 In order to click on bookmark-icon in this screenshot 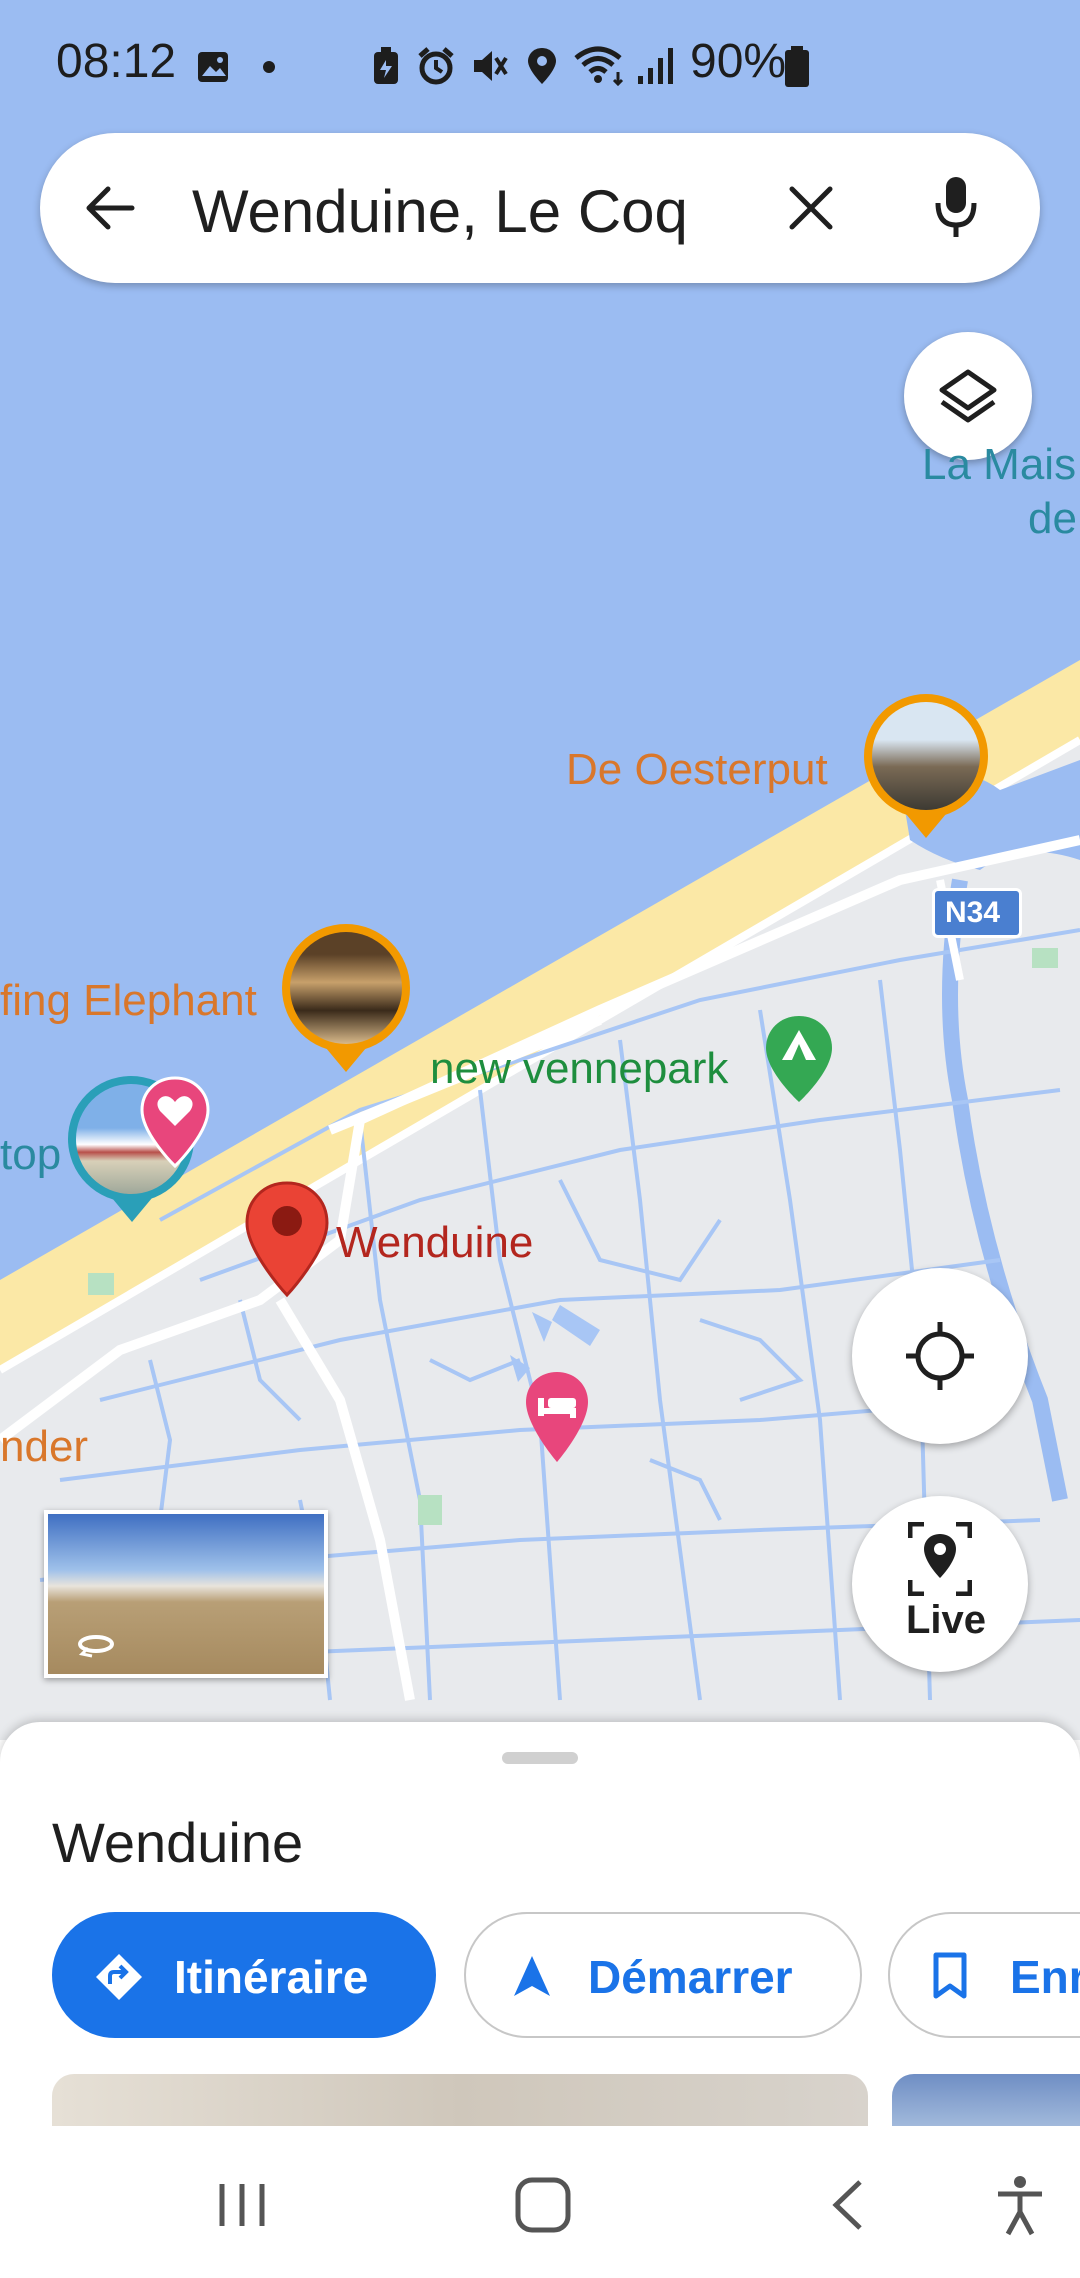, I will do `click(950, 1975)`.